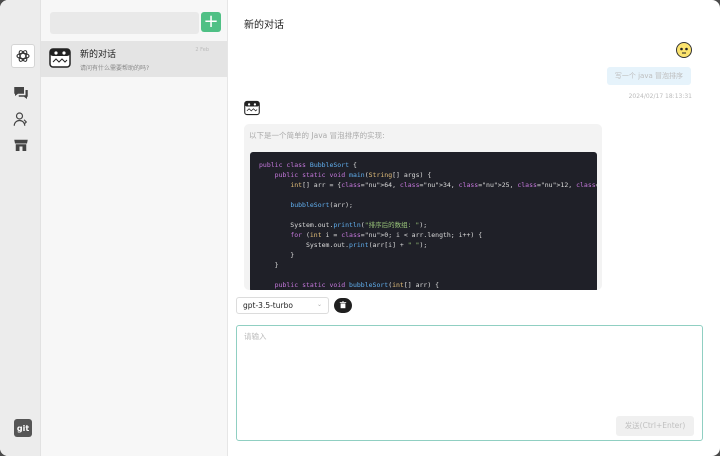  I want to click on send-button: 发送(Ctrl+Enter), so click(655, 426).